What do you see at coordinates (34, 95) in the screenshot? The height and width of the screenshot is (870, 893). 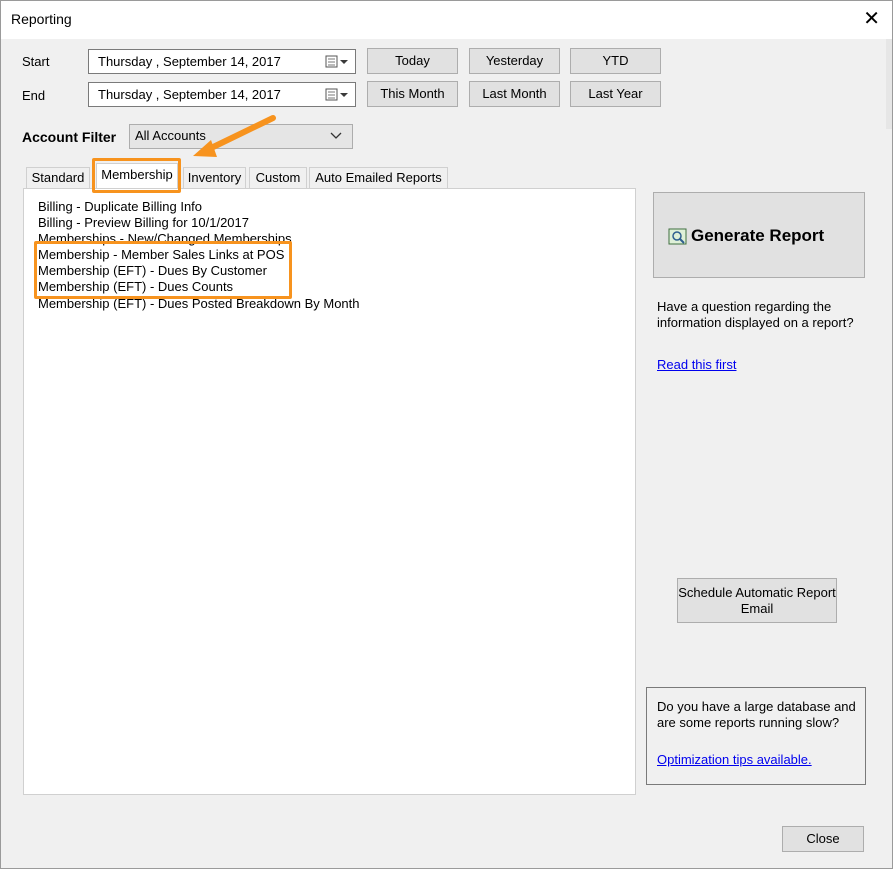 I see `end-label: End` at bounding box center [34, 95].